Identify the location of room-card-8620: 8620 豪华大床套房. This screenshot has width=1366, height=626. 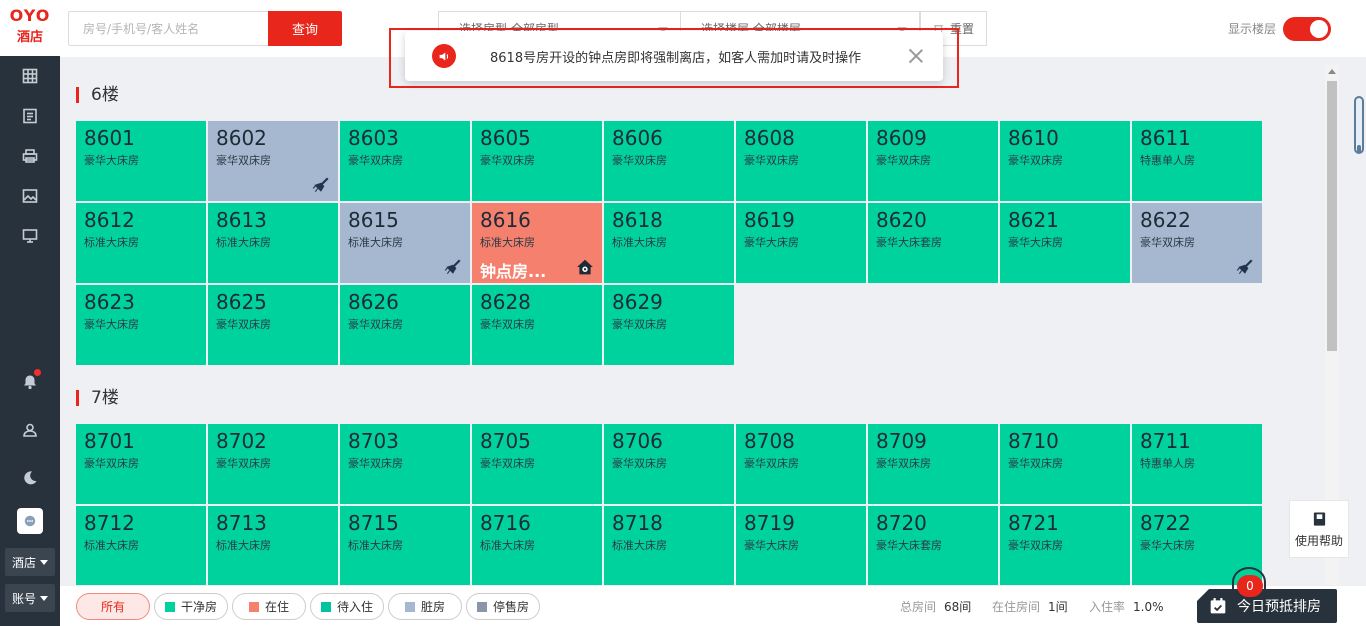
(933, 243).